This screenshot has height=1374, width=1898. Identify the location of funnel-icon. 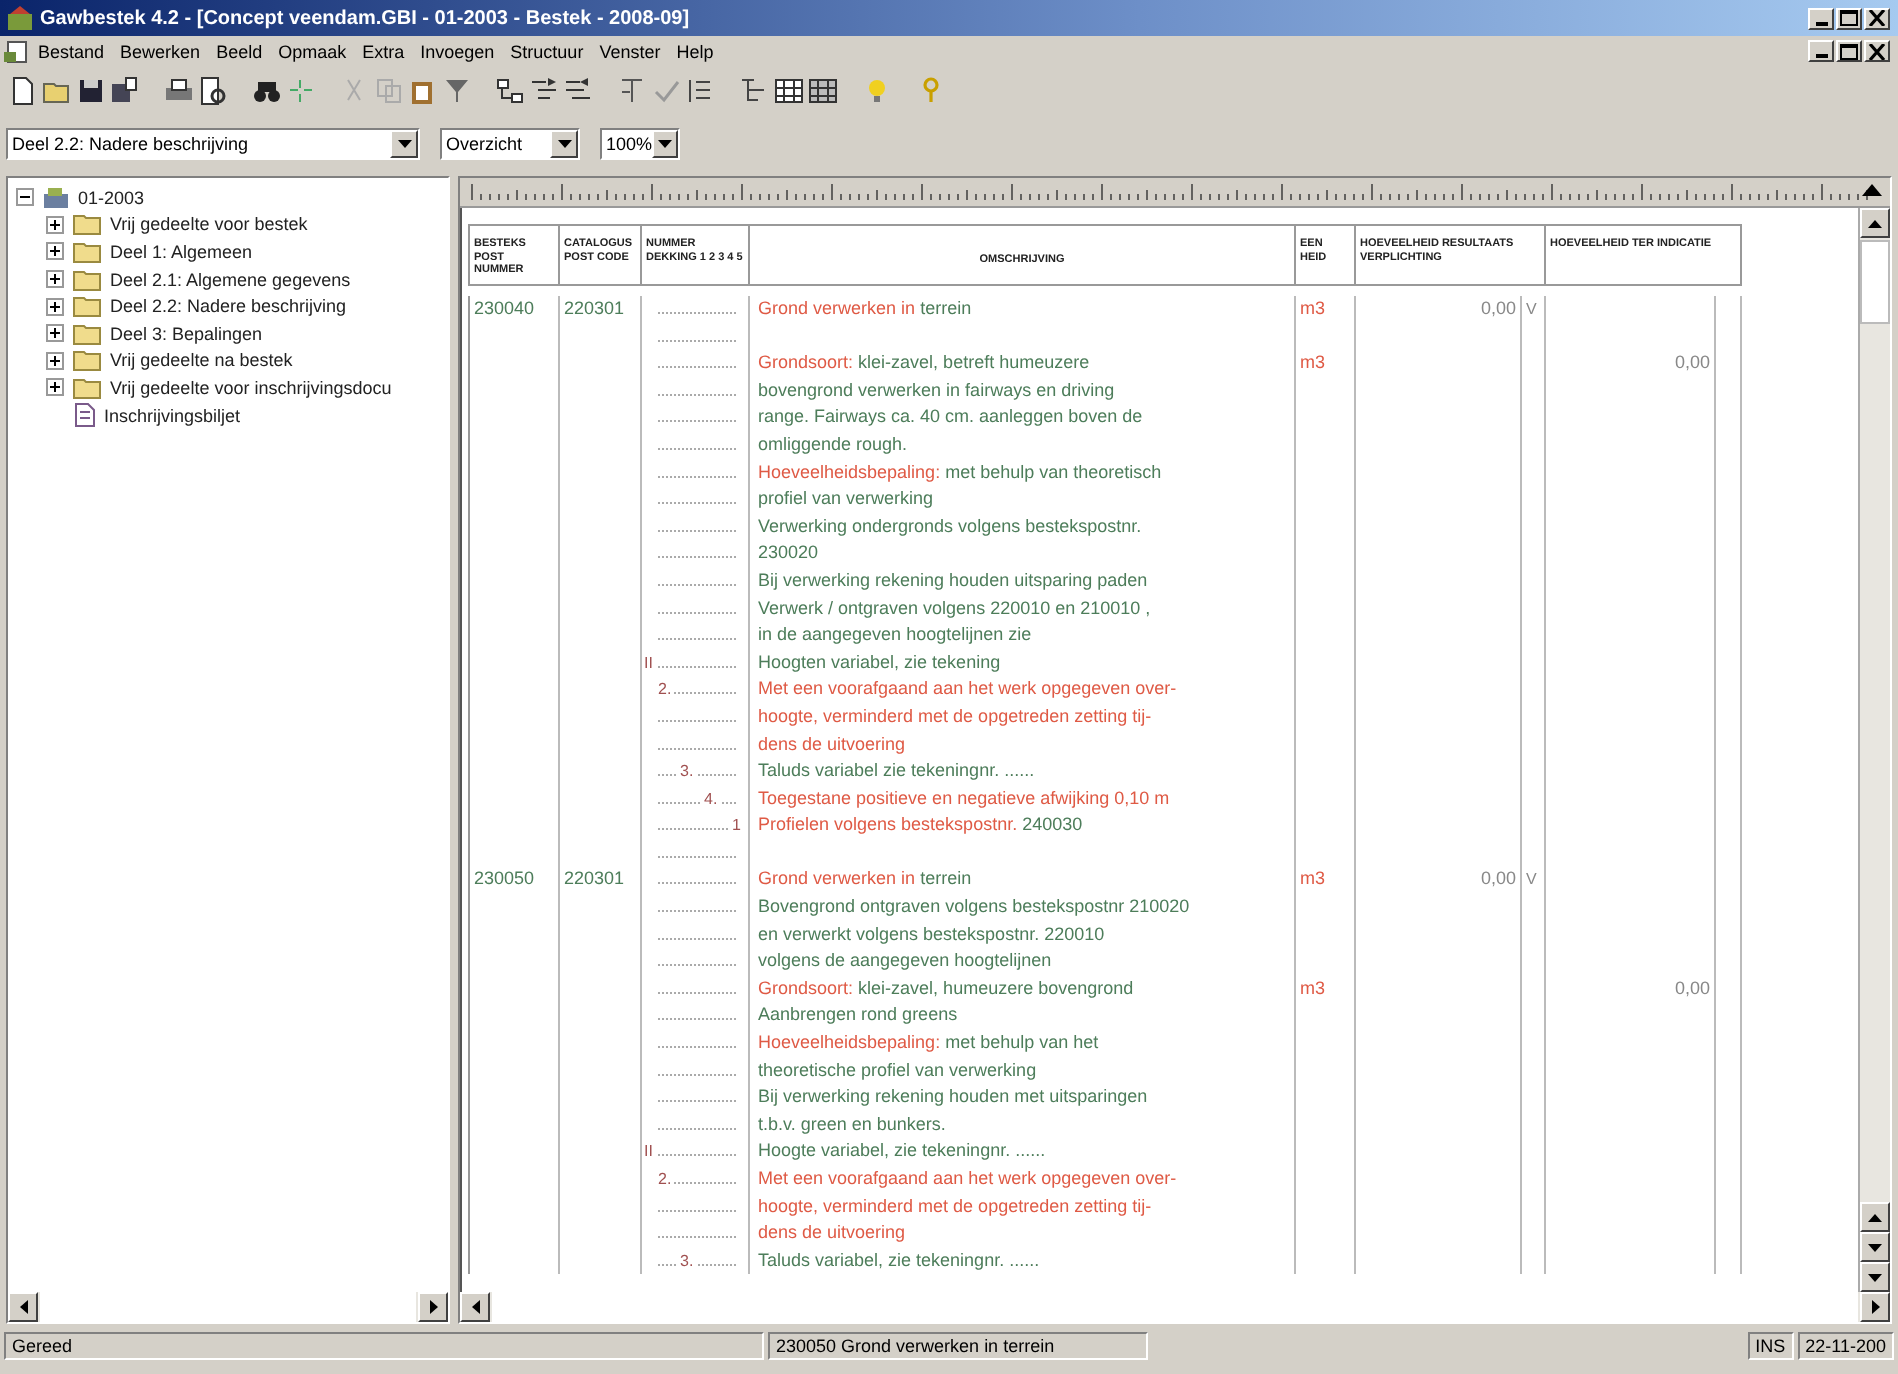
(457, 90).